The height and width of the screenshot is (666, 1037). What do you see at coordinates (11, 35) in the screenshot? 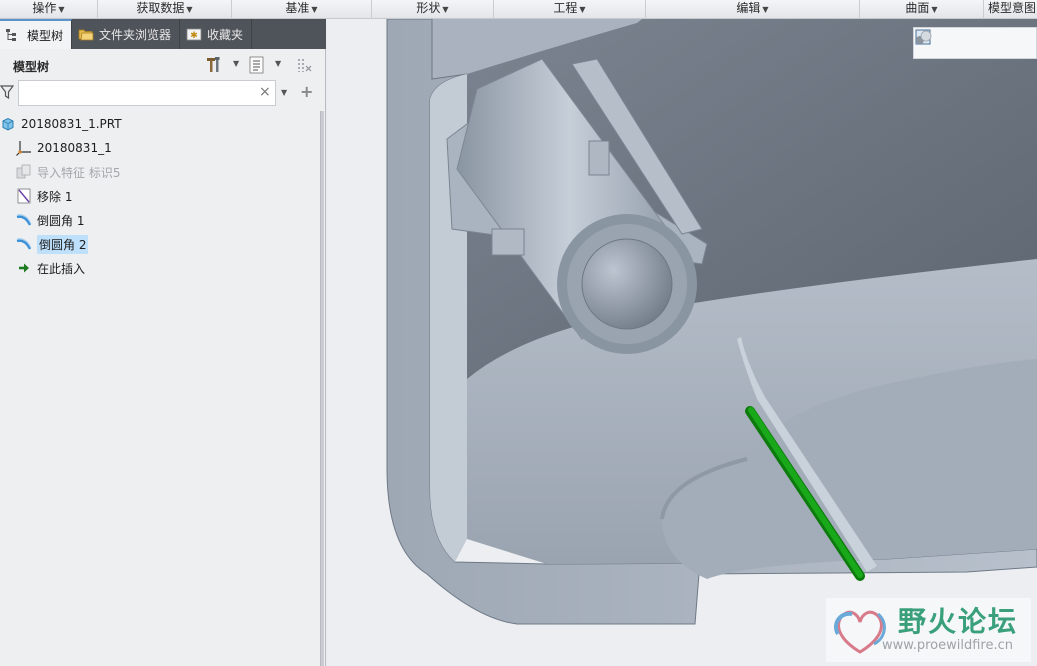
I see `model-tree-icon` at bounding box center [11, 35].